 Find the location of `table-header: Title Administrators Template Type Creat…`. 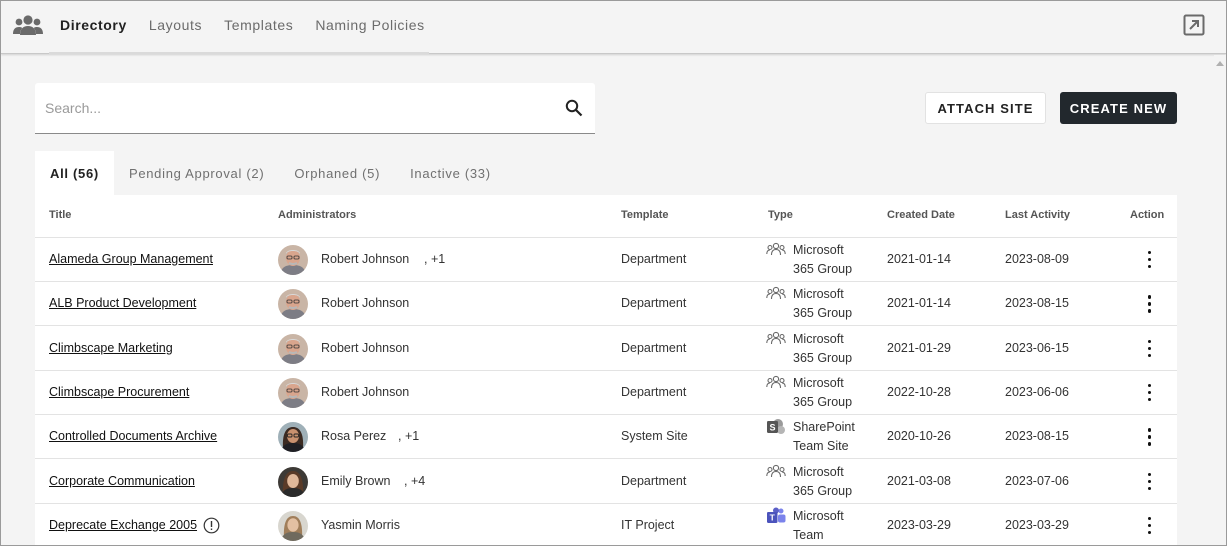

table-header: Title Administrators Template Type Creat… is located at coordinates (606, 216).